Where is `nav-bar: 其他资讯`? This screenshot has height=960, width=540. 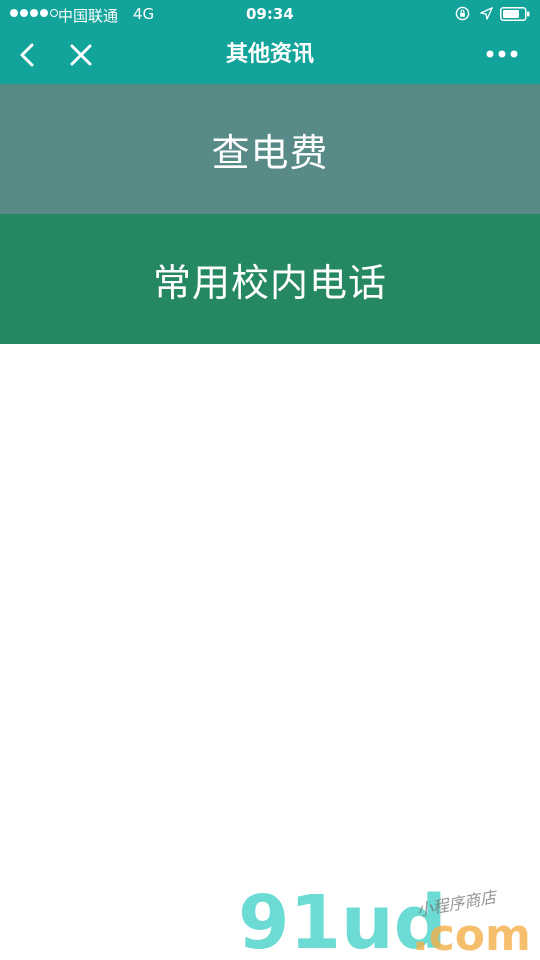
nav-bar: 其他资讯 is located at coordinates (270, 57).